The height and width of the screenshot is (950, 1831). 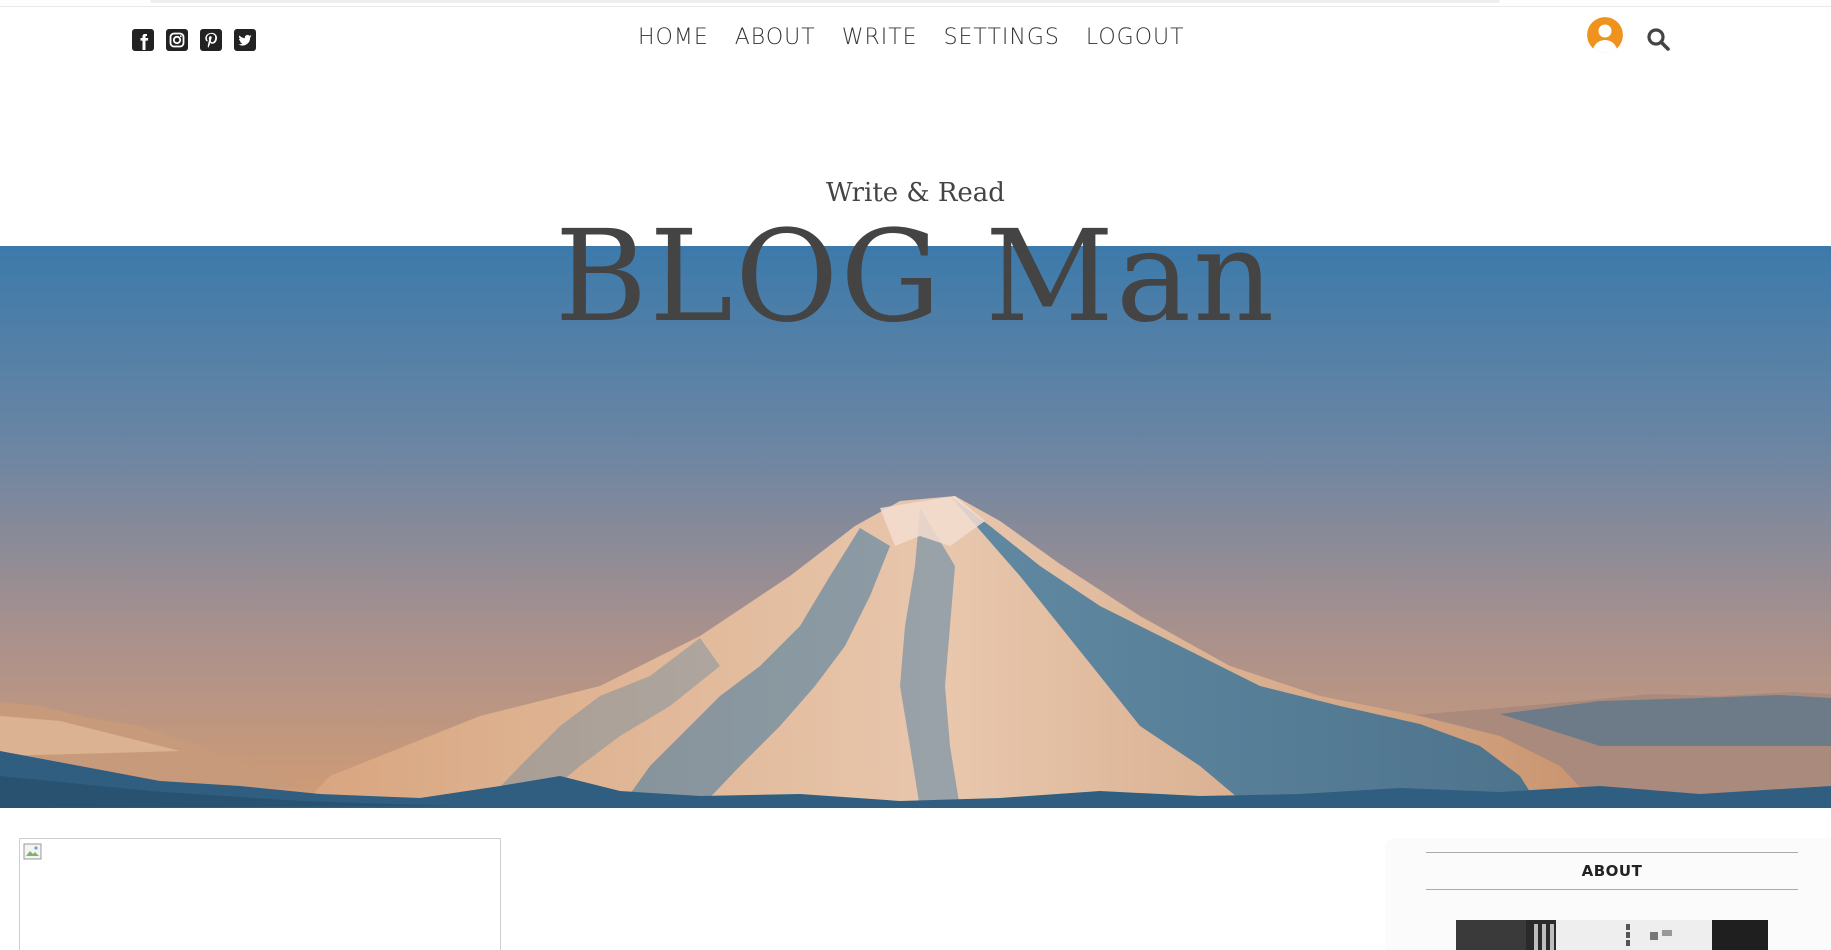 I want to click on top-bar: HOME ABOUT WRITE SETTINGS LOGOUT, so click(x=915, y=40).